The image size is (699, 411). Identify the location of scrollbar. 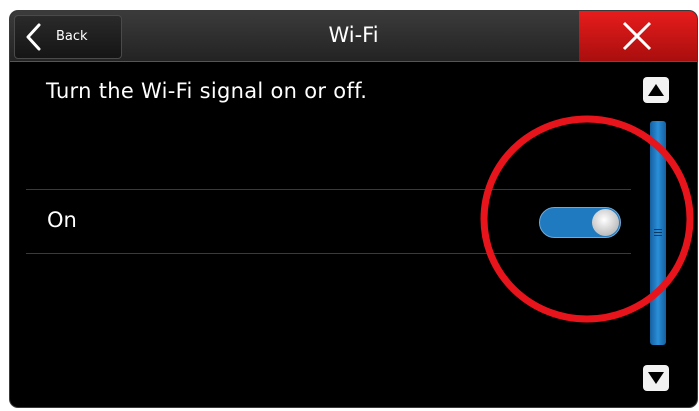
(658, 233).